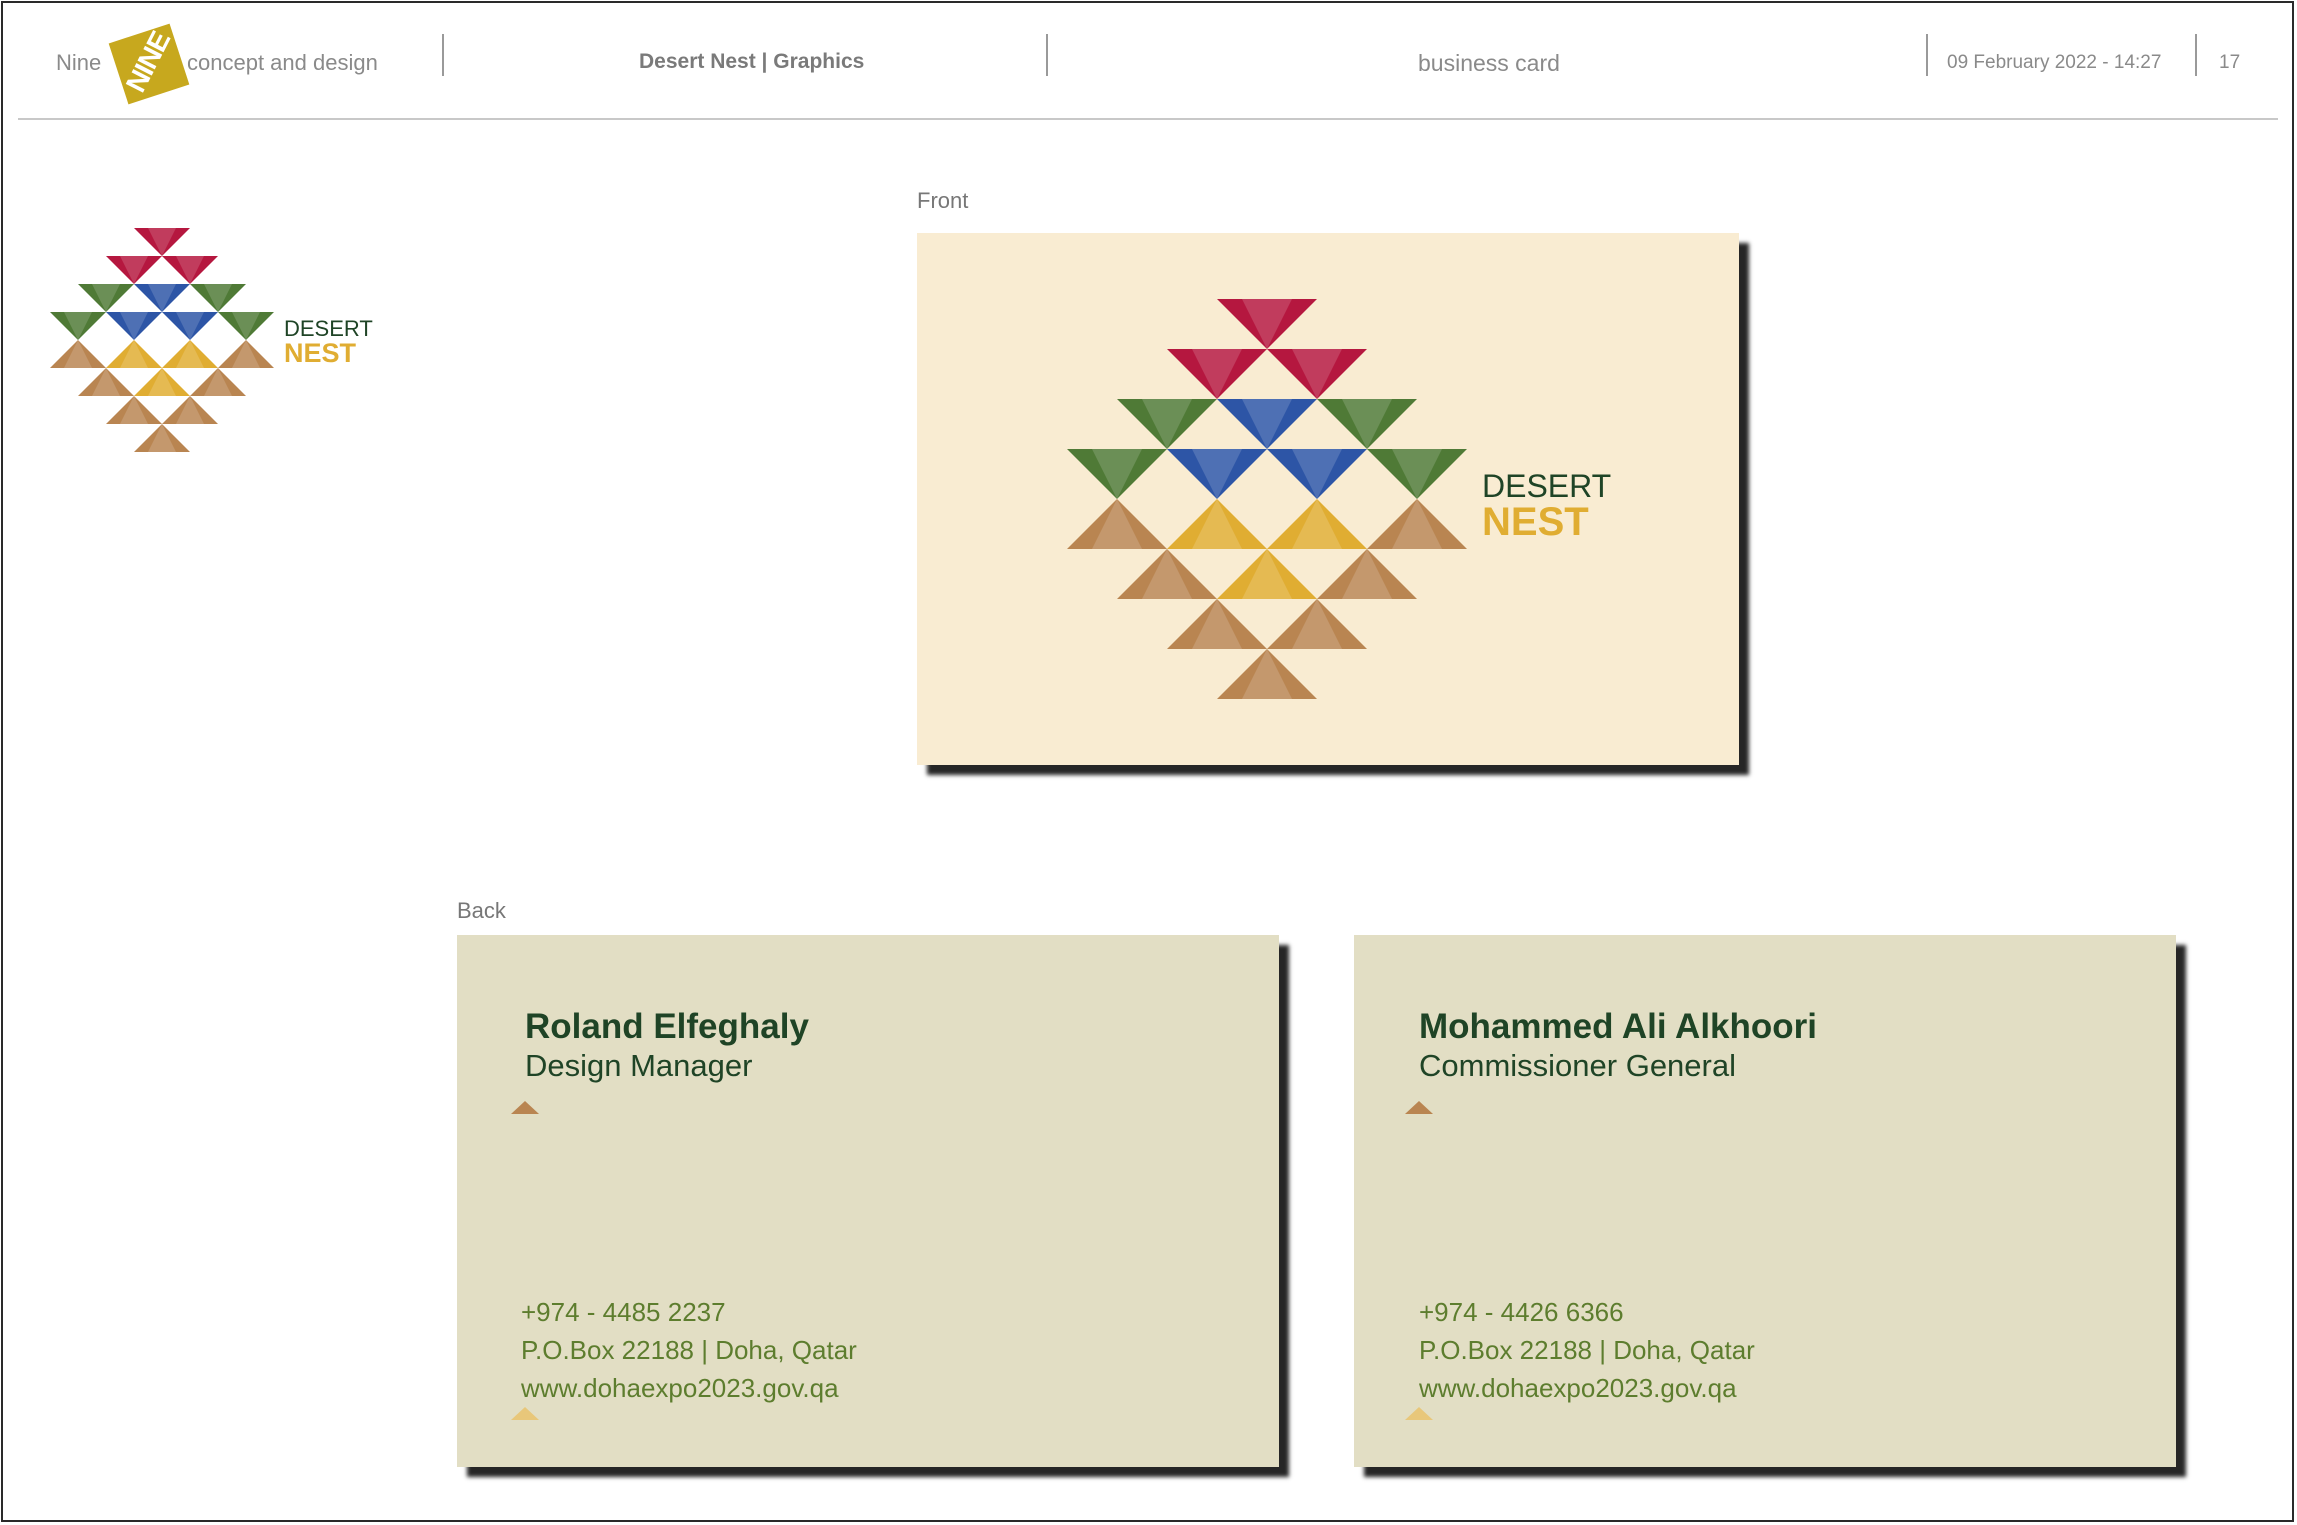 The image size is (2297, 1525). I want to click on studio-logo-text: NINE, so click(148, 61).